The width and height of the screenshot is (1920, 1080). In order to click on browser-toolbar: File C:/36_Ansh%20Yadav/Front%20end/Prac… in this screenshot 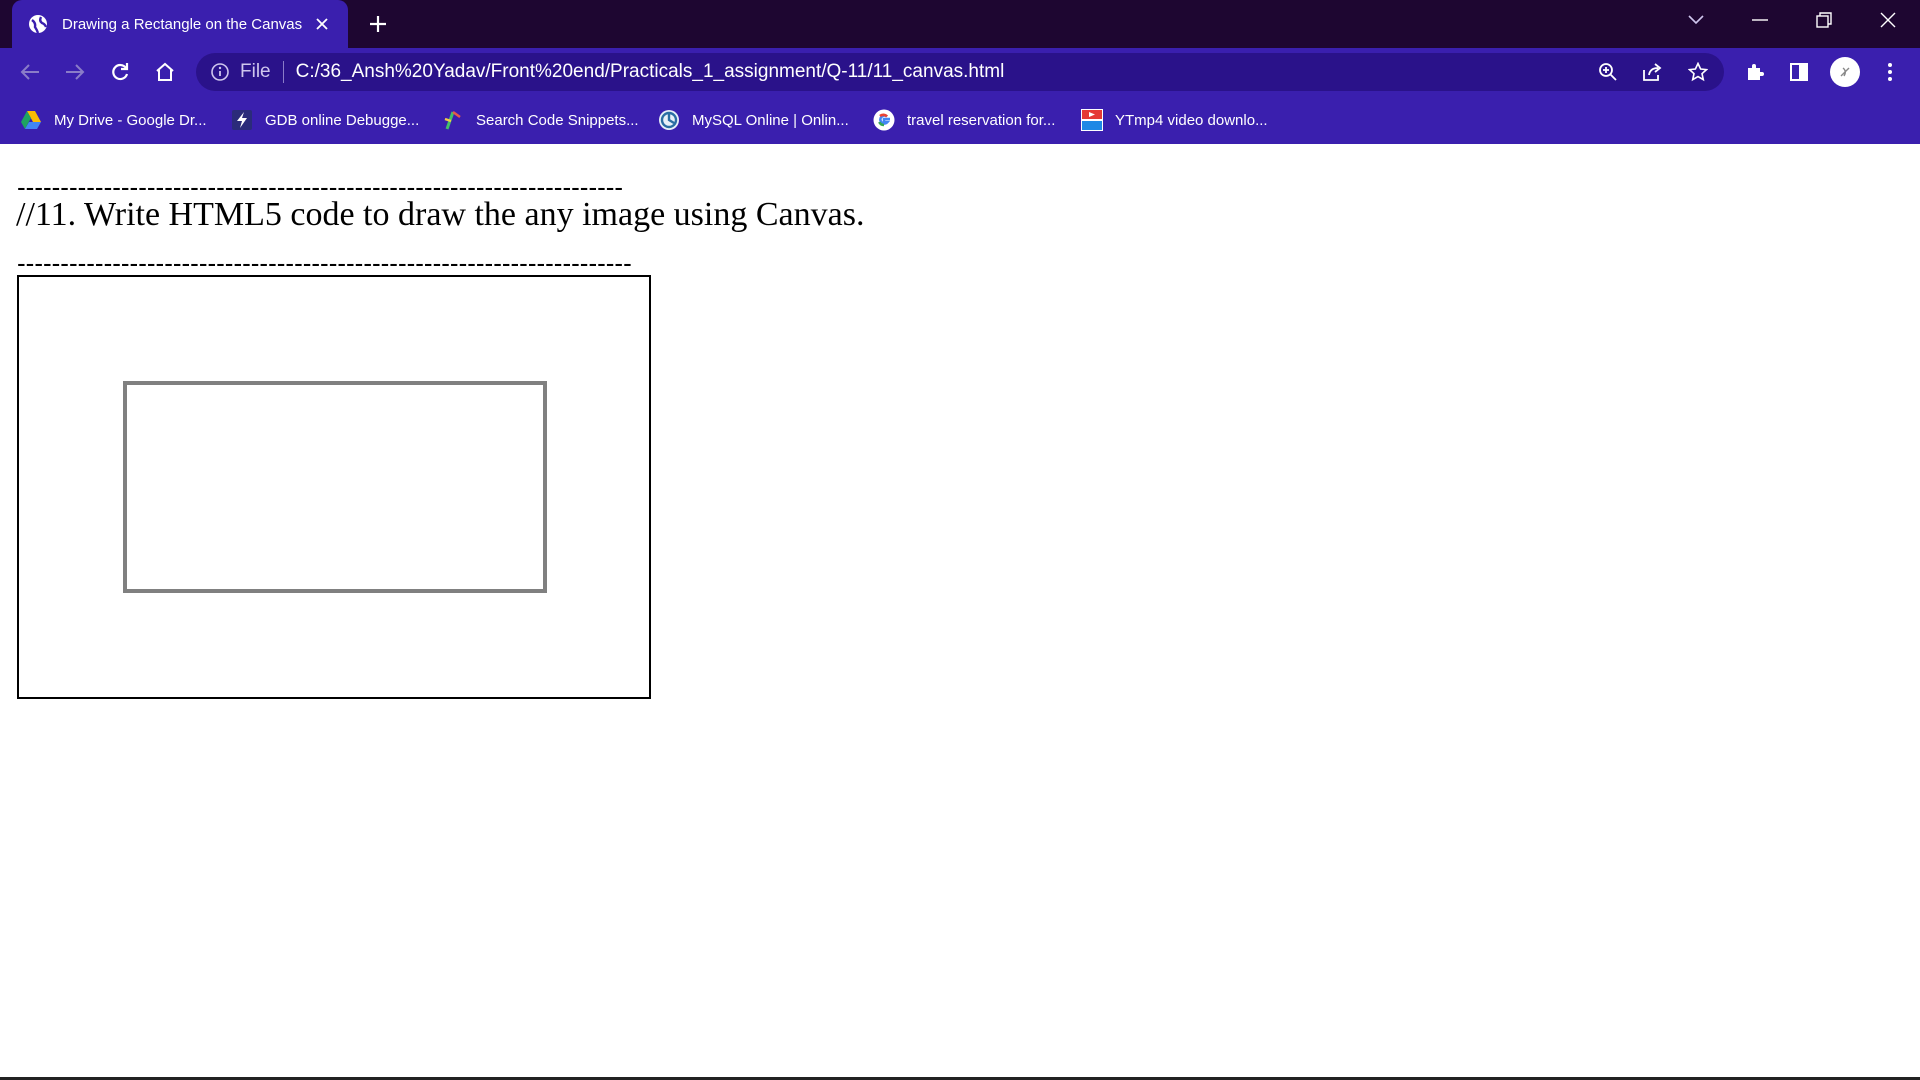, I will do `click(960, 72)`.